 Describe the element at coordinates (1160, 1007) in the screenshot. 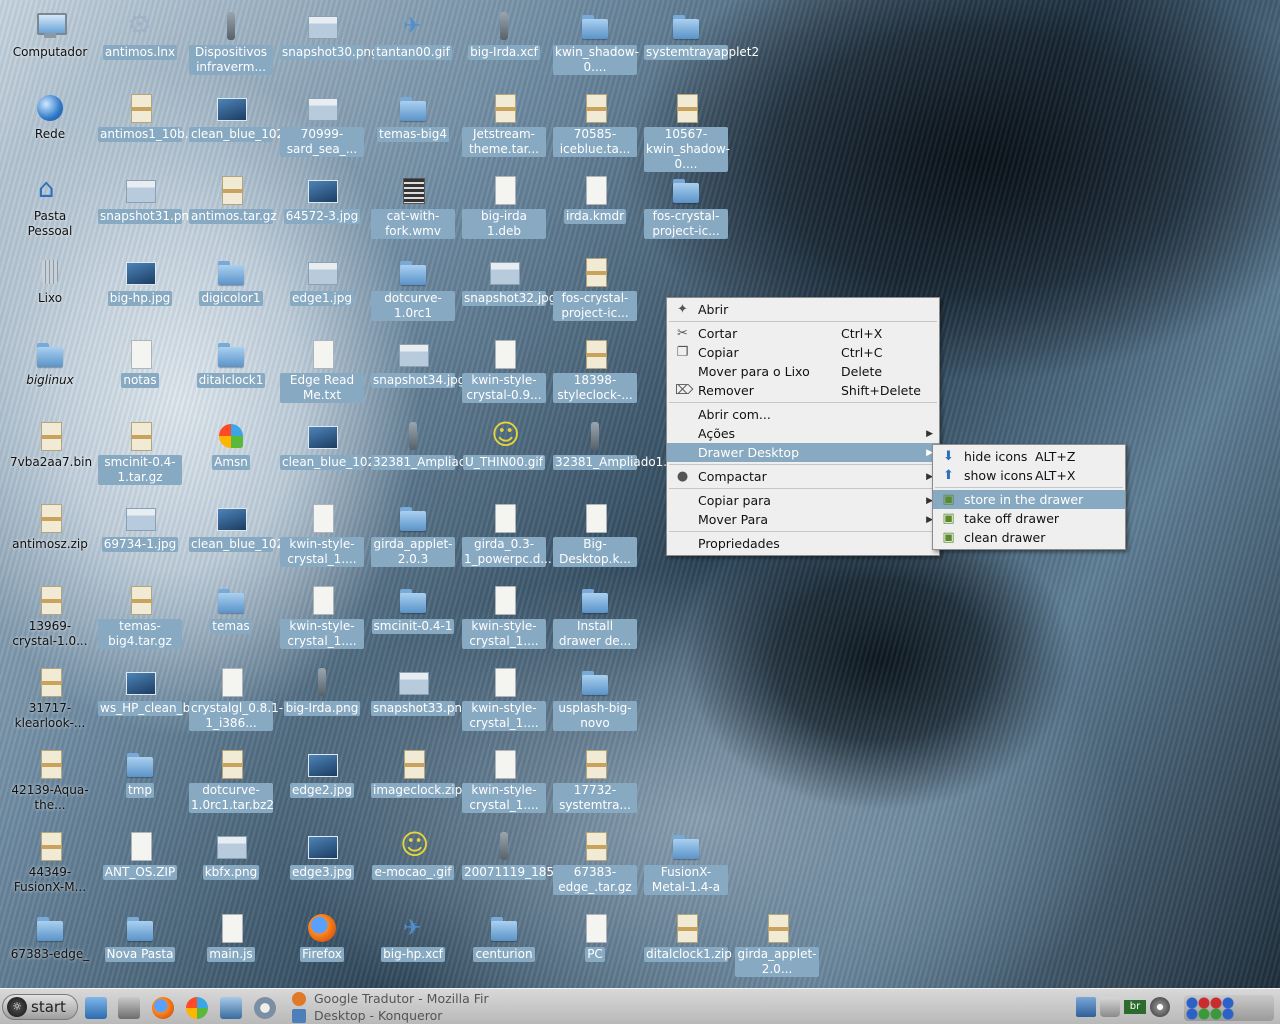

I see `disc-tray-icon` at that location.